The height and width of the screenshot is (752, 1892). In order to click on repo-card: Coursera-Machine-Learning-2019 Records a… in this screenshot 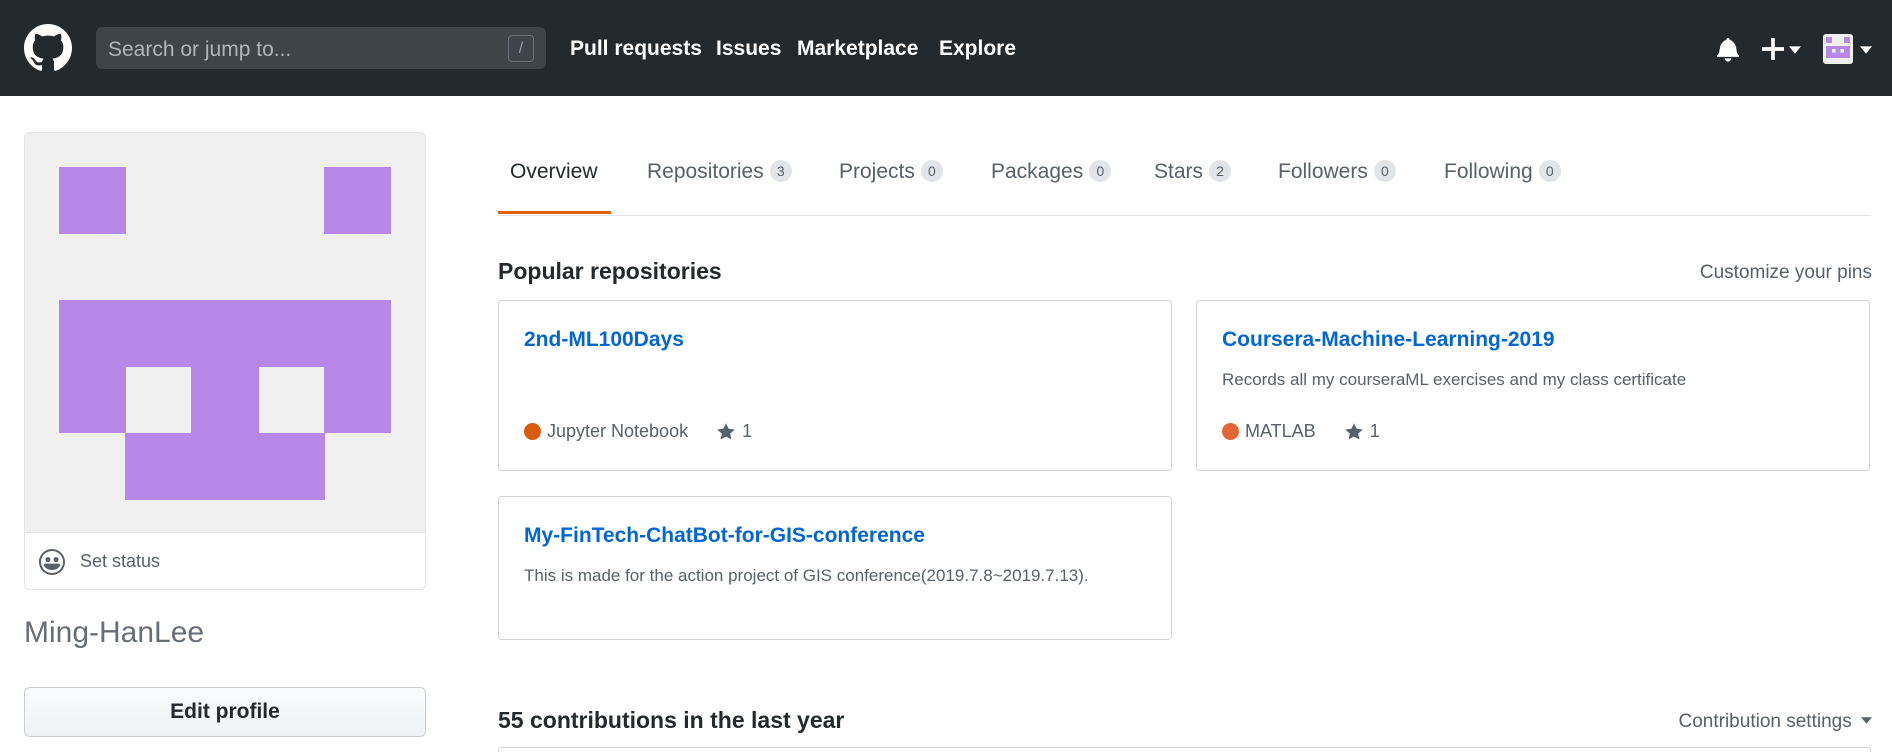, I will do `click(1533, 385)`.